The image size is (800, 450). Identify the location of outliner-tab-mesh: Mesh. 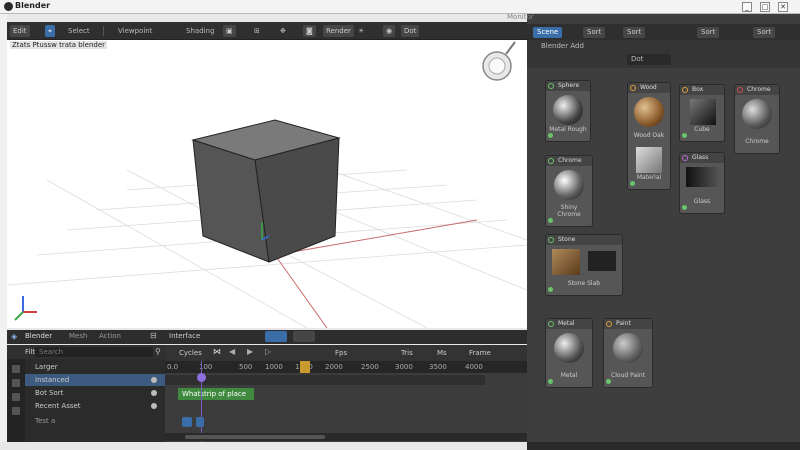
(78, 336).